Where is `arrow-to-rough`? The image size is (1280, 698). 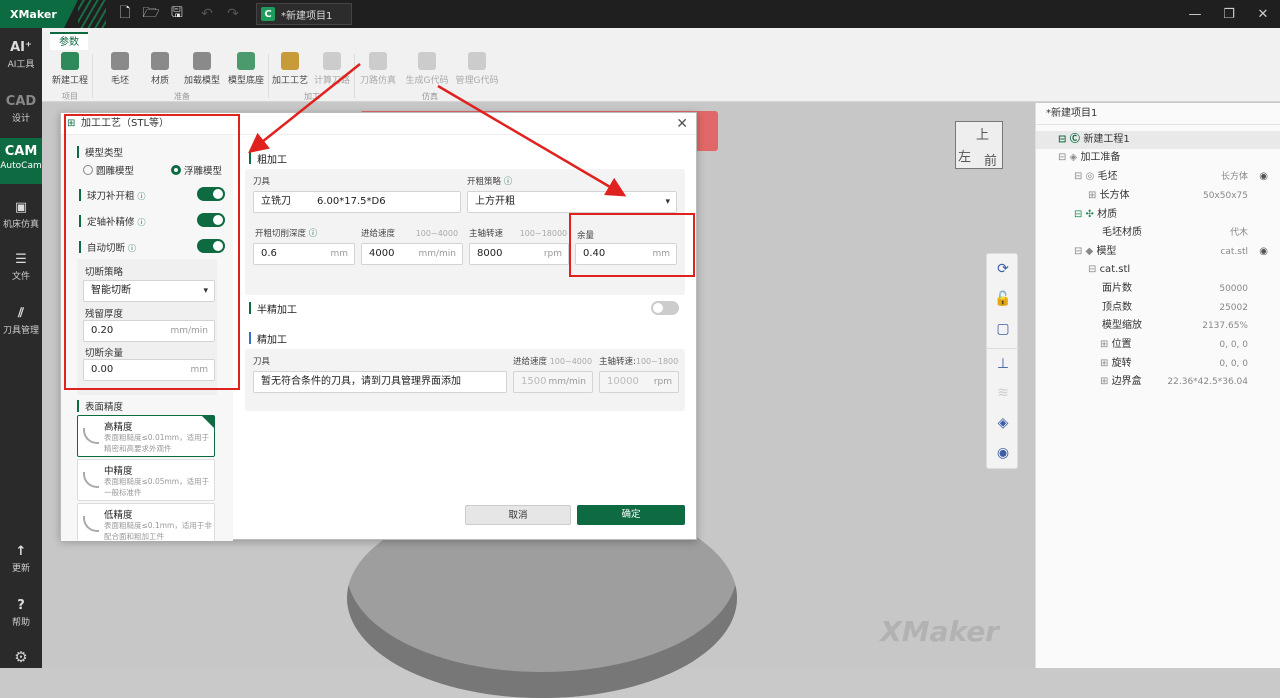 arrow-to-rough is located at coordinates (304, 108).